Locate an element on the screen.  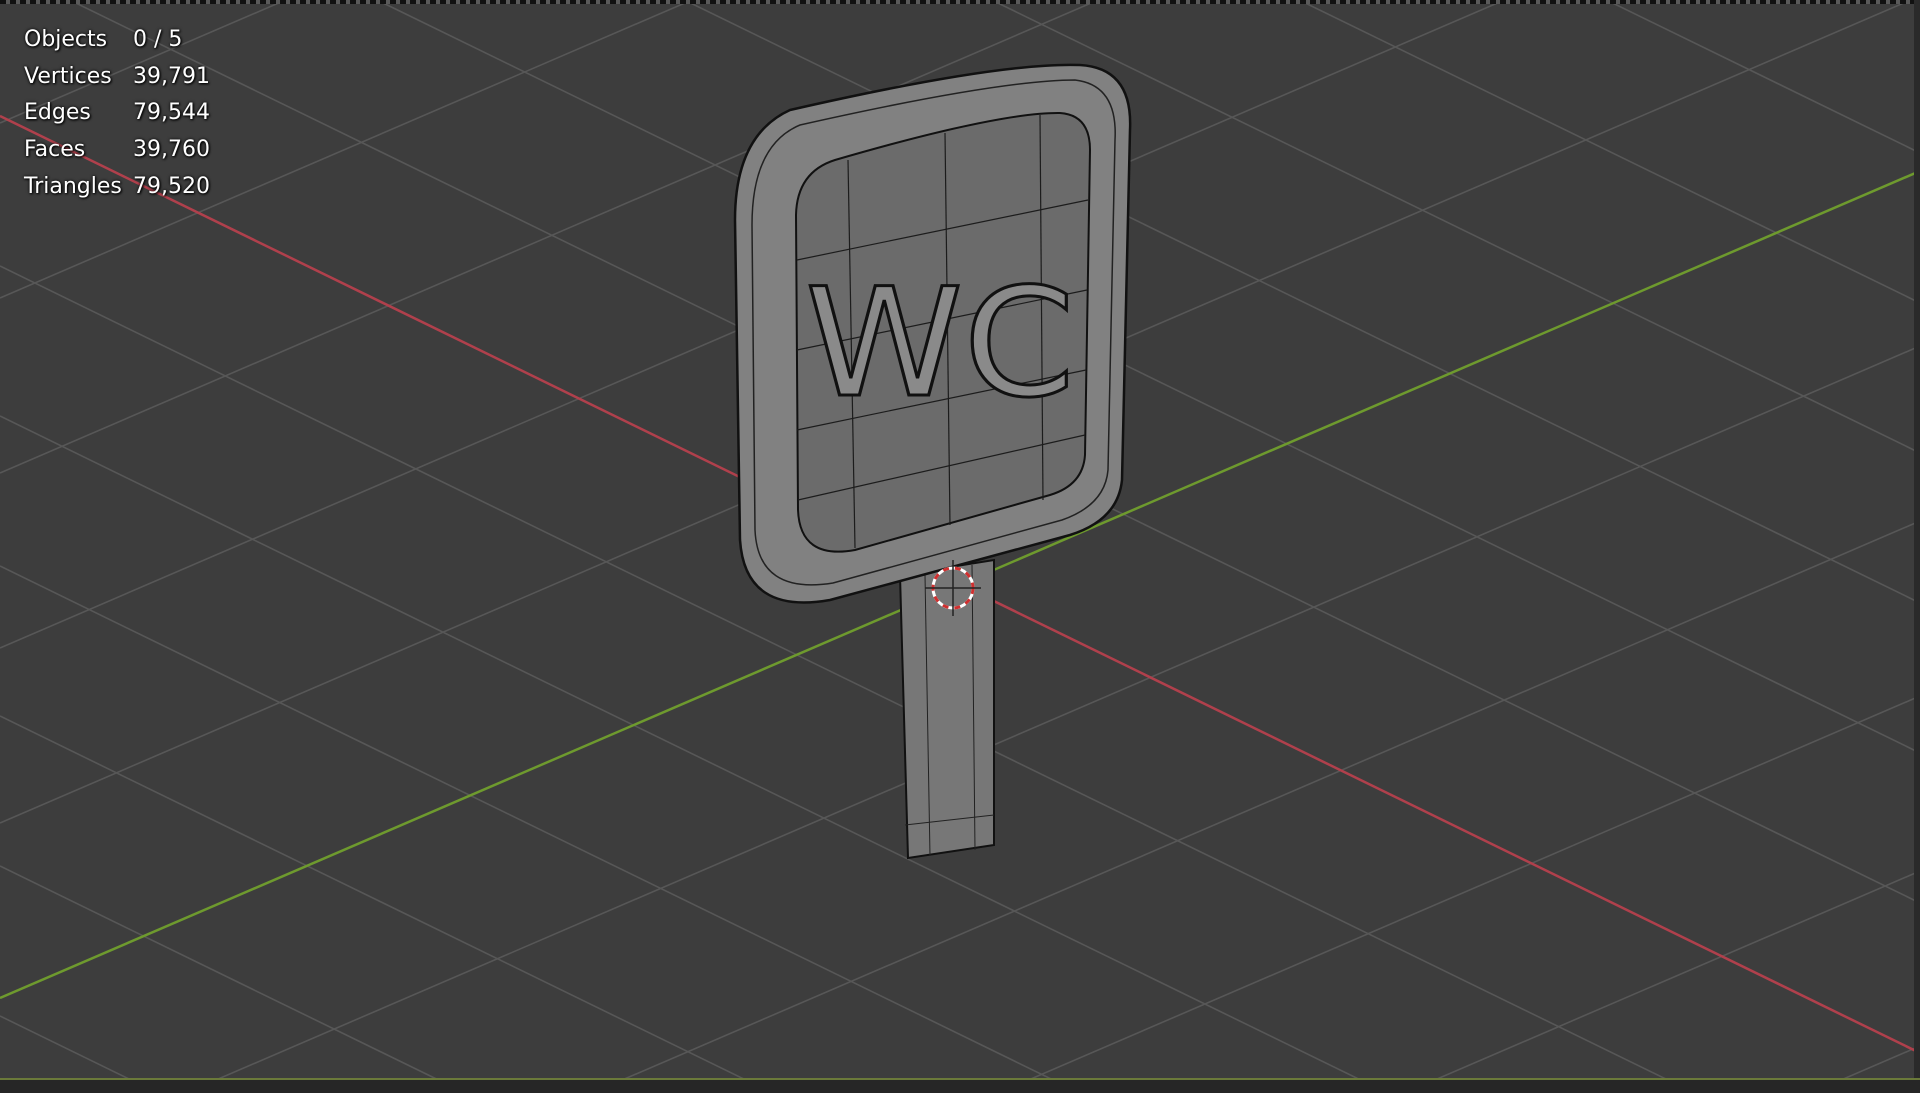
viewport-top-border is located at coordinates (960, 2).